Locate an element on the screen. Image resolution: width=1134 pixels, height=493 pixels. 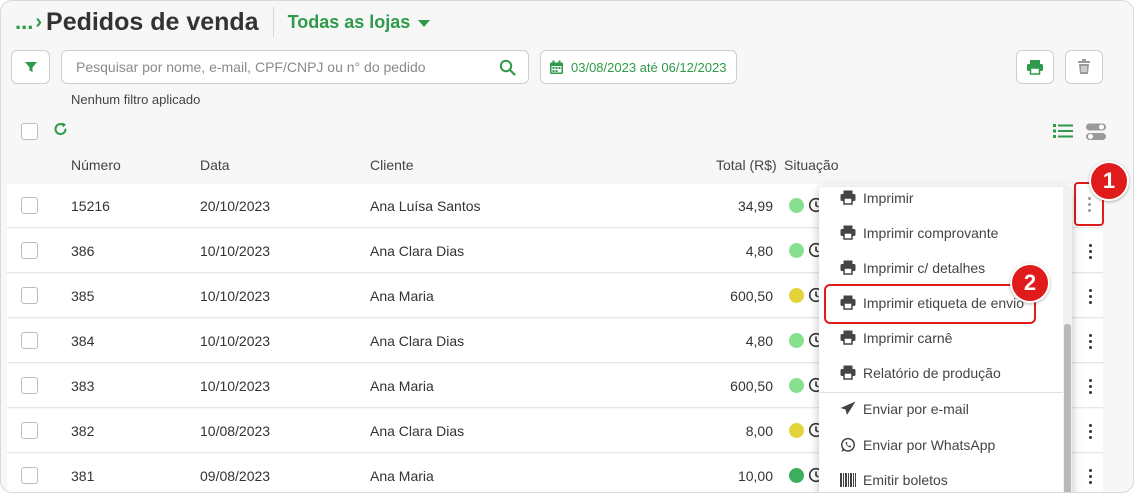
search-icon is located at coordinates (507, 67).